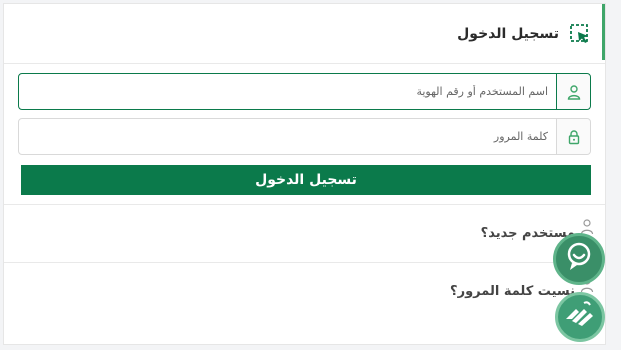 This screenshot has width=621, height=350. I want to click on support-chat-button, so click(579, 259).